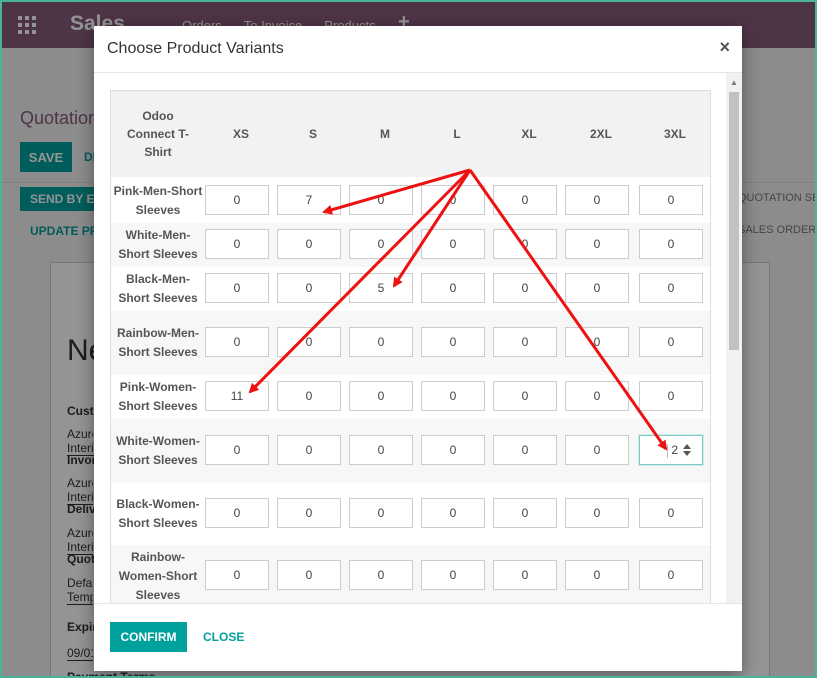  I want to click on qty-input-r2-c4: 0, so click(525, 288).